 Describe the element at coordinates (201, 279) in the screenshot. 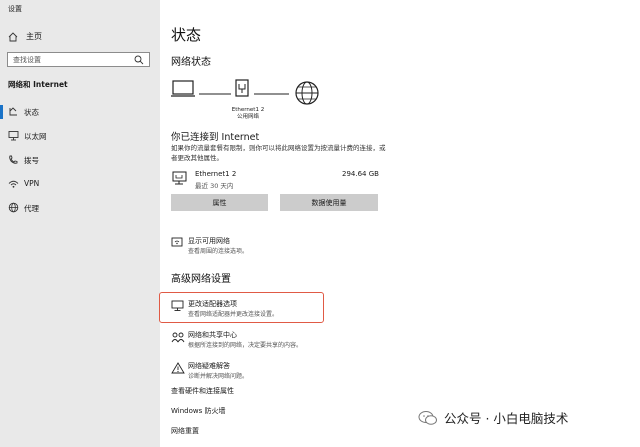

I see `advanced-network-heading: 高级网络设置` at that location.